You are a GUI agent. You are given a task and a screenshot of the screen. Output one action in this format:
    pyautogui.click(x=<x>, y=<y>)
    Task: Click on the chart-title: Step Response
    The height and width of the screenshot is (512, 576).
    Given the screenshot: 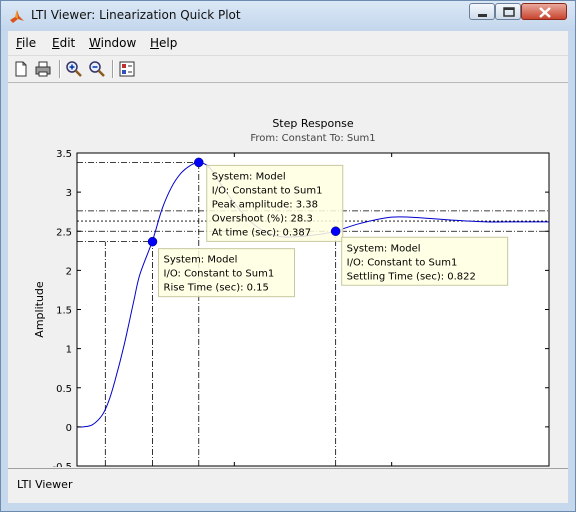 What is the action you would take?
    pyautogui.click(x=313, y=123)
    